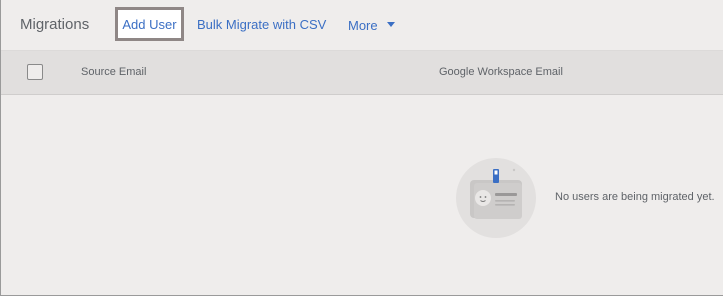 The height and width of the screenshot is (296, 723). Describe the element at coordinates (635, 197) in the screenshot. I see `empty-state-message: No users are being migrated yet.` at that location.